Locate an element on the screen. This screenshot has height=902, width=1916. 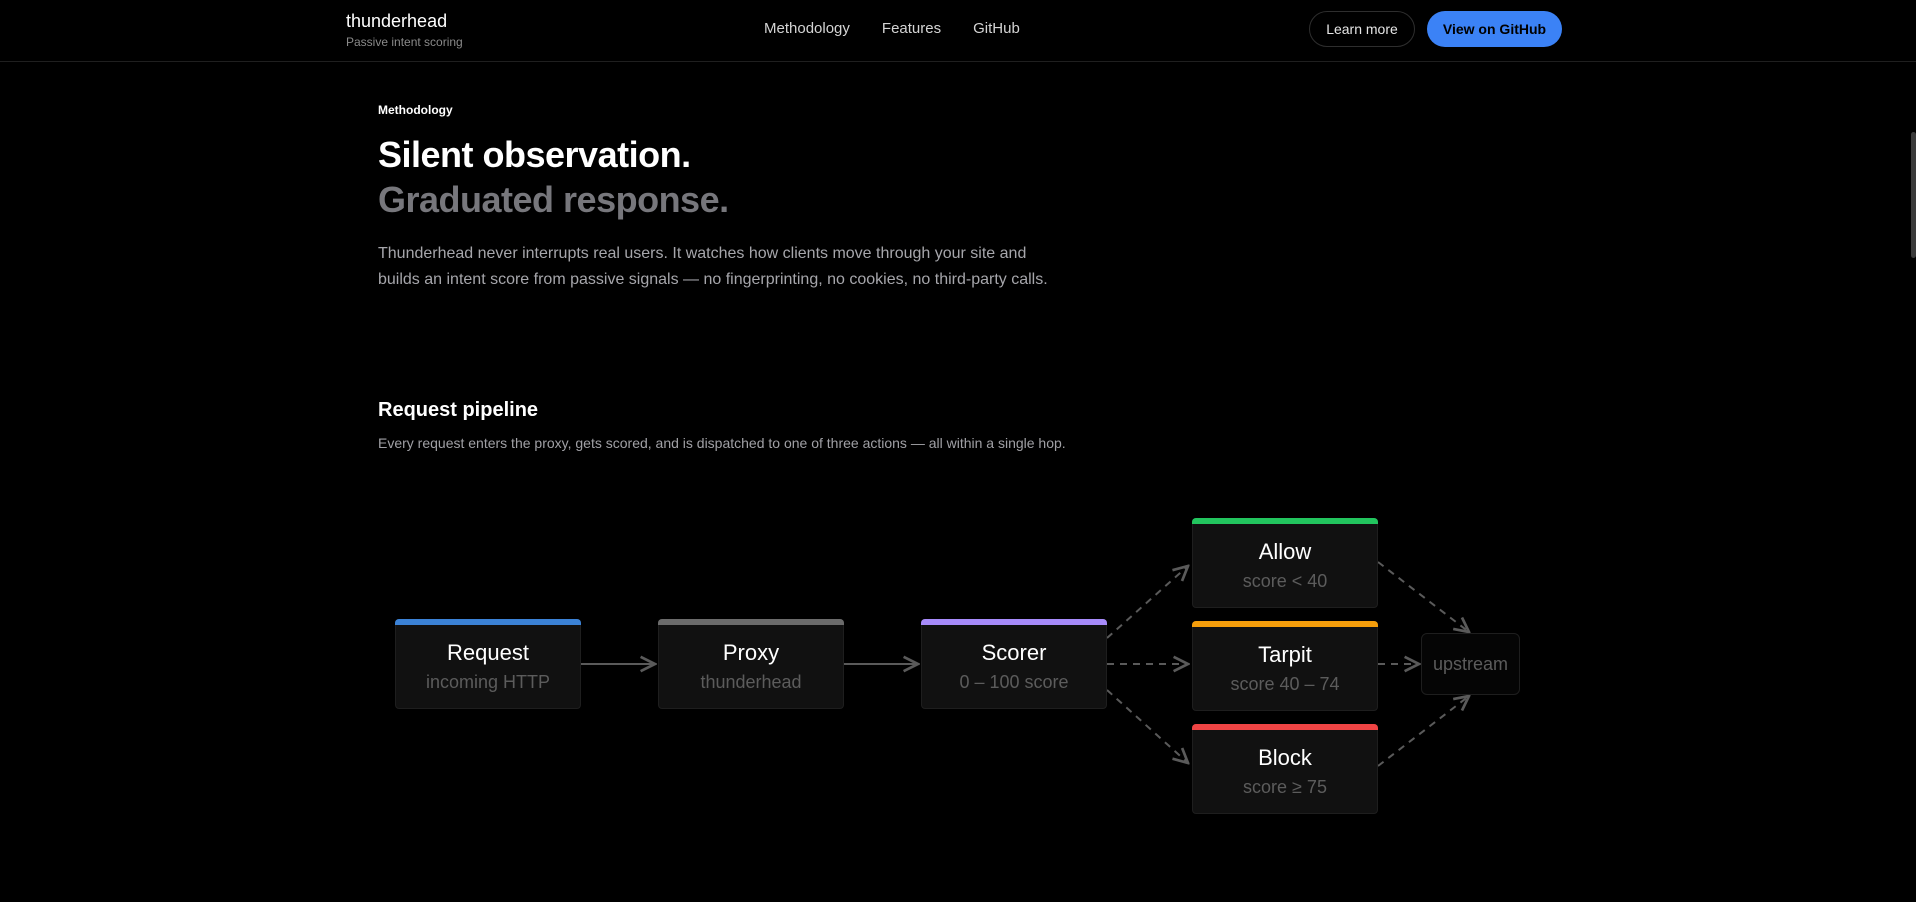
node-upstream: upstream is located at coordinates (1470, 664).